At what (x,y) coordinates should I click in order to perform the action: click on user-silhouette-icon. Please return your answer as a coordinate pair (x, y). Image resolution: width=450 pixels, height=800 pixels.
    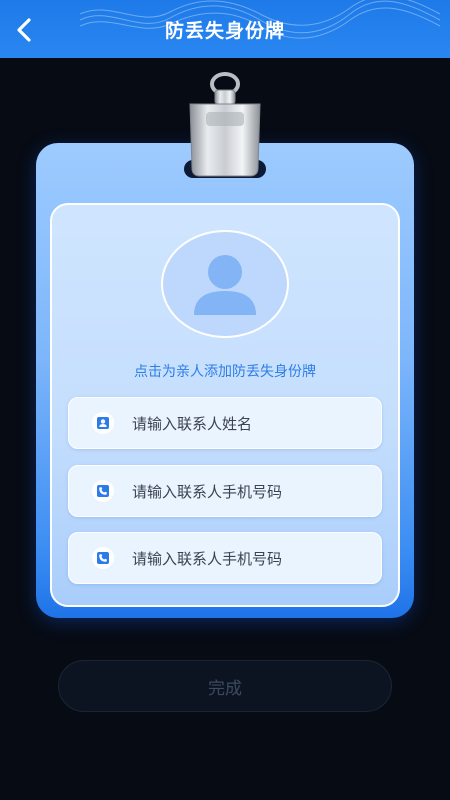
    Looking at the image, I should click on (225, 285).